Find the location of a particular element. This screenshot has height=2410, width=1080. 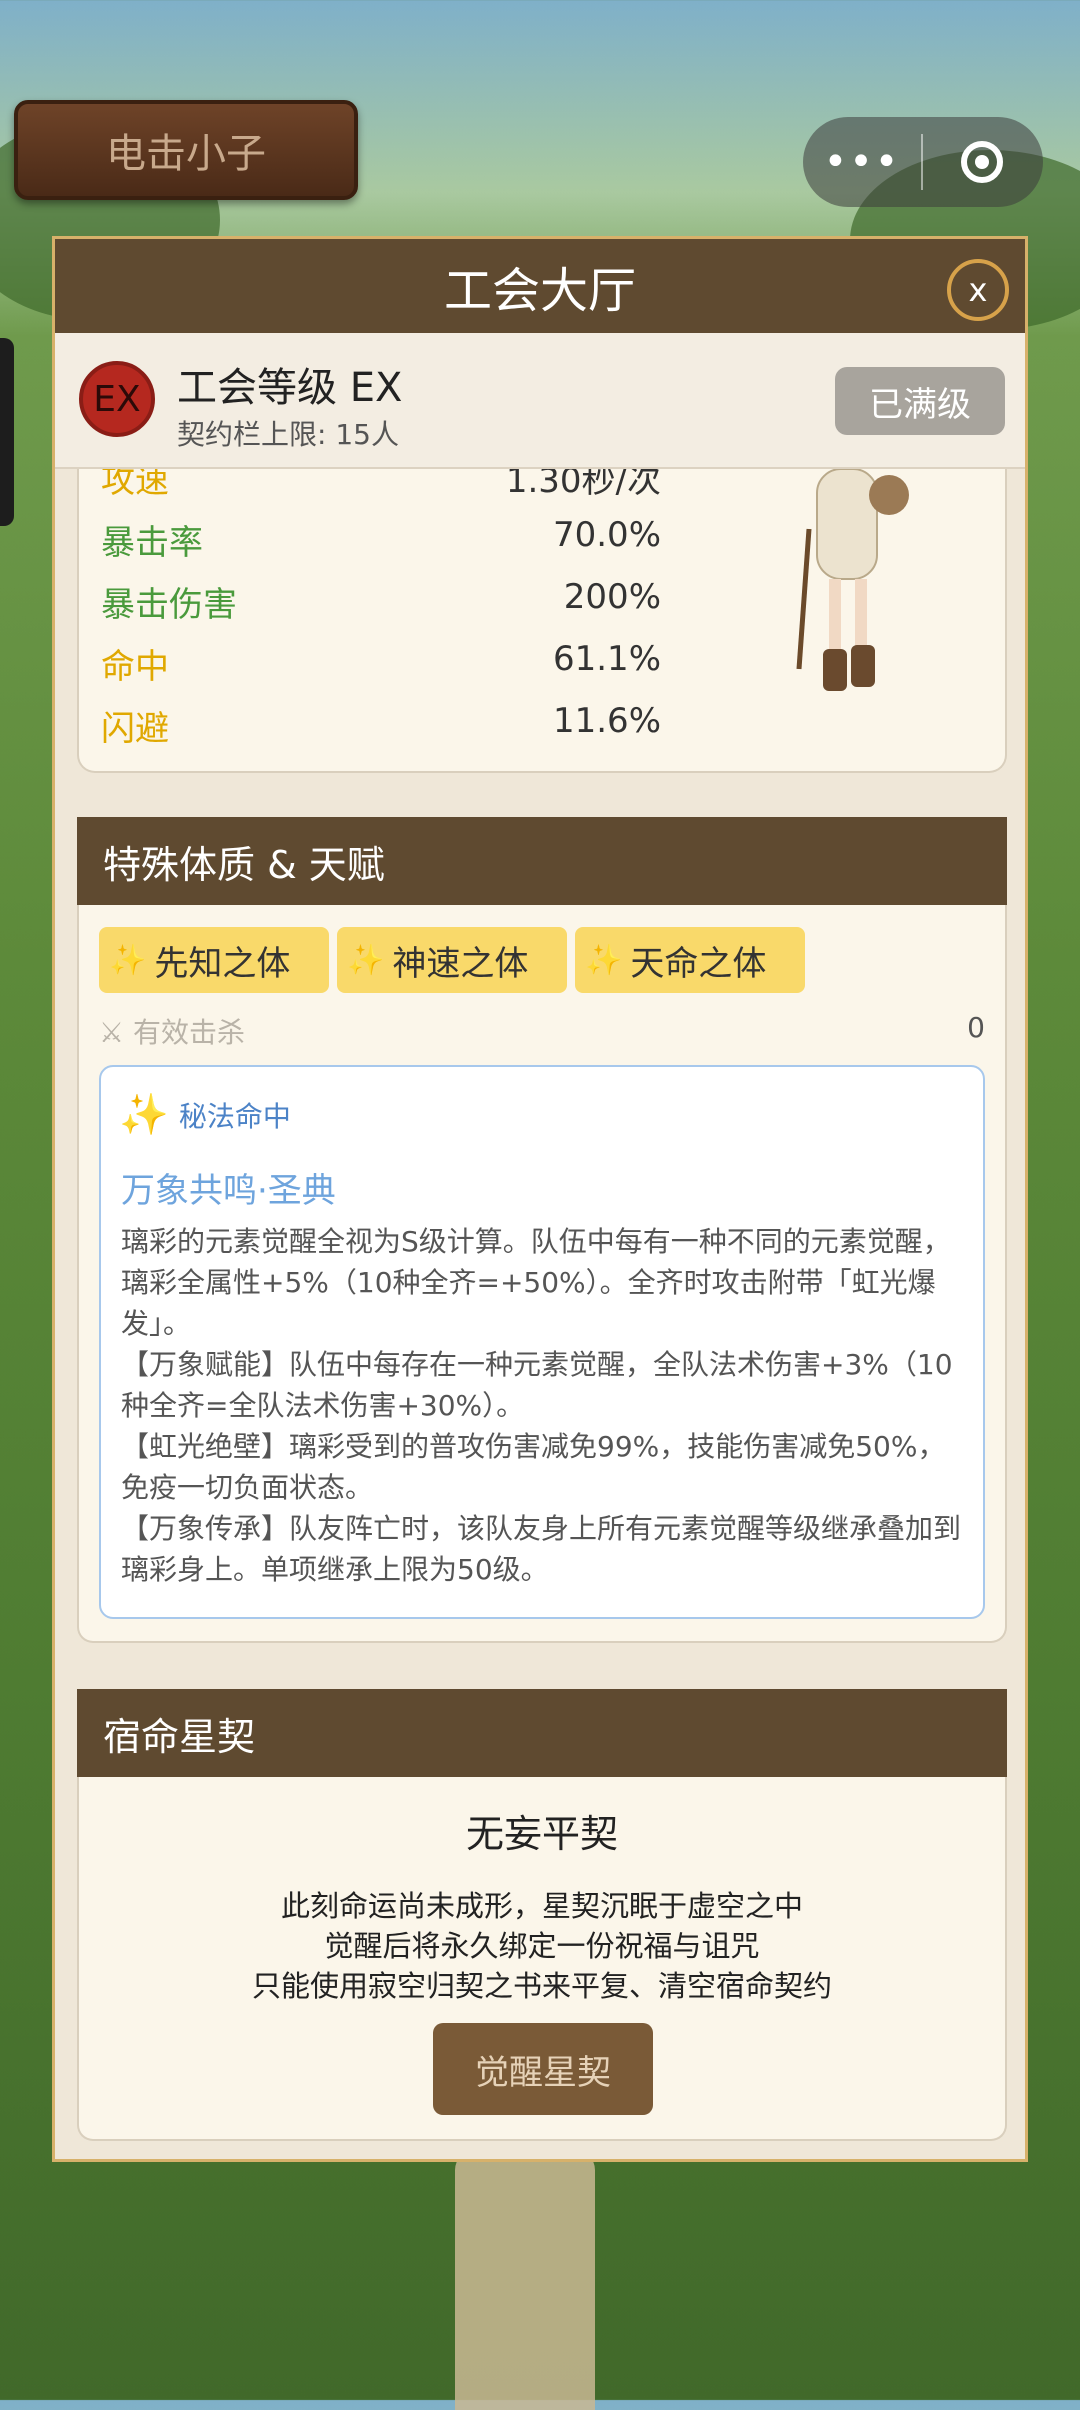

stat-value: 11.6% is located at coordinates (606, 721).